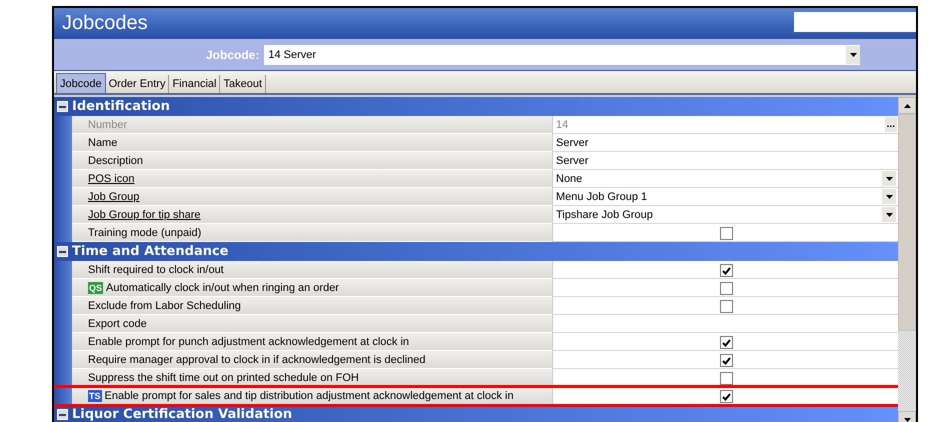 The image size is (943, 422). Describe the element at coordinates (725, 215) in the screenshot. I see `value-dropdown: Tipshare Job Group` at that location.